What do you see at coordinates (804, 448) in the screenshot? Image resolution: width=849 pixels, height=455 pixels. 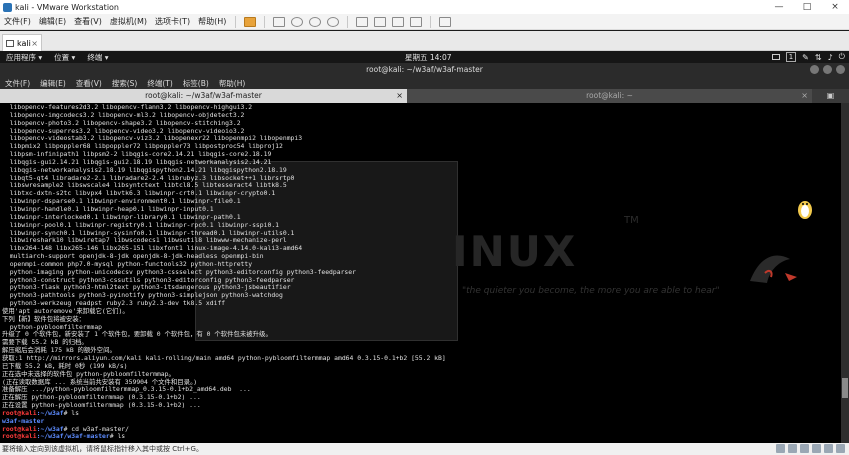 I see `network-adapter-icon` at bounding box center [804, 448].